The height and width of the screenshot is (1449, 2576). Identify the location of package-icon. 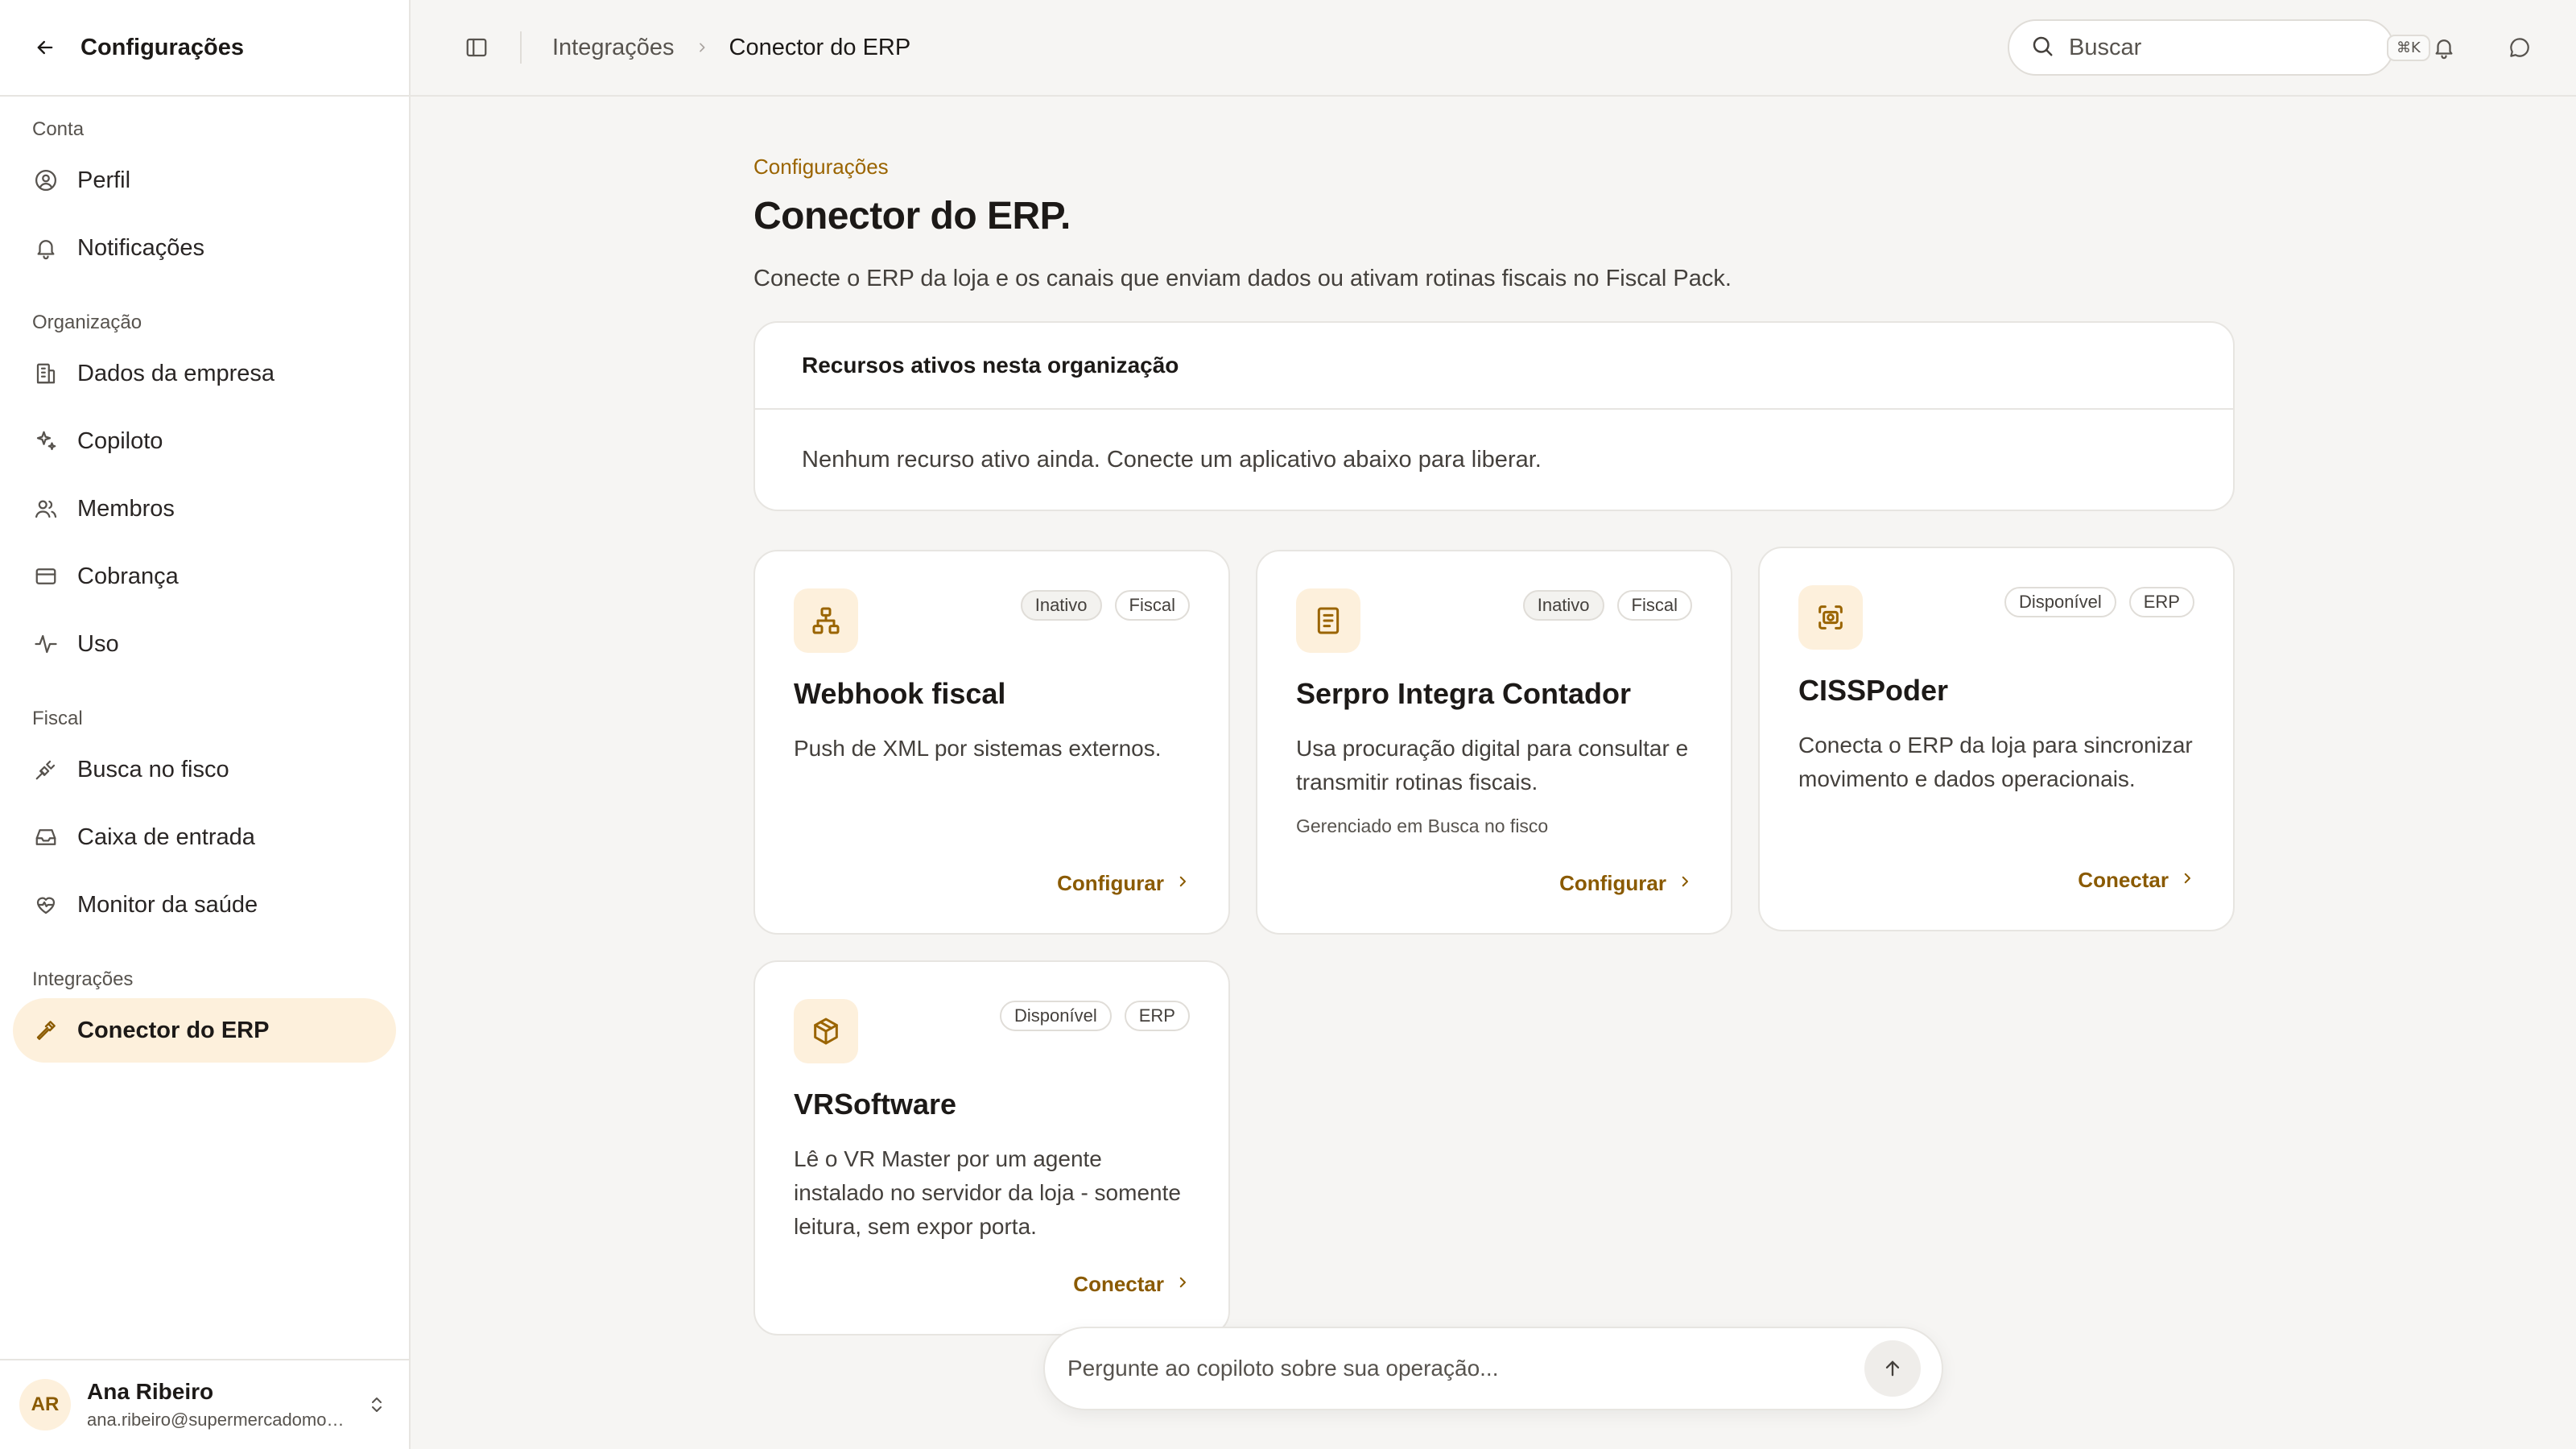
(826, 1031).